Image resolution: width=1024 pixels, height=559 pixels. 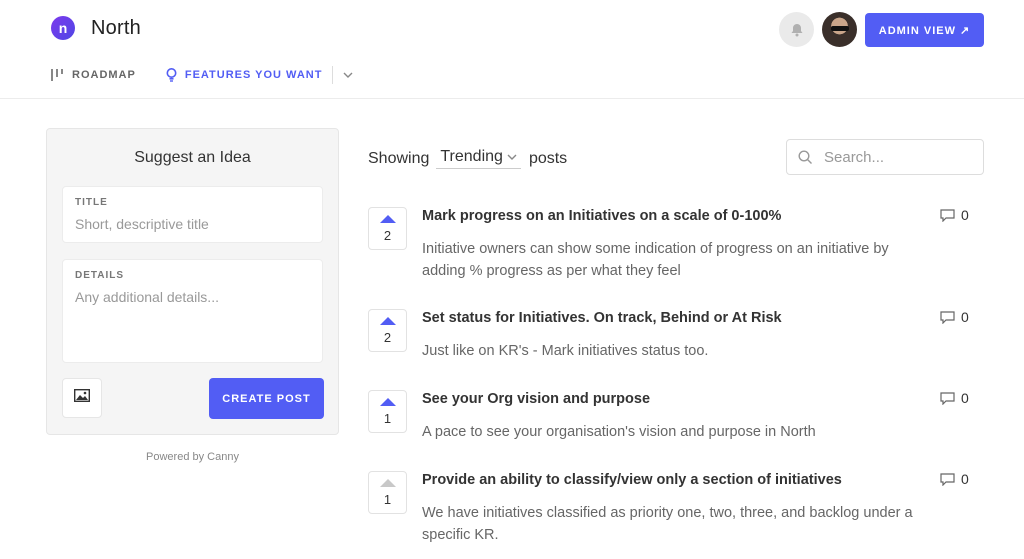 I want to click on posts-label: posts, so click(x=548, y=158).